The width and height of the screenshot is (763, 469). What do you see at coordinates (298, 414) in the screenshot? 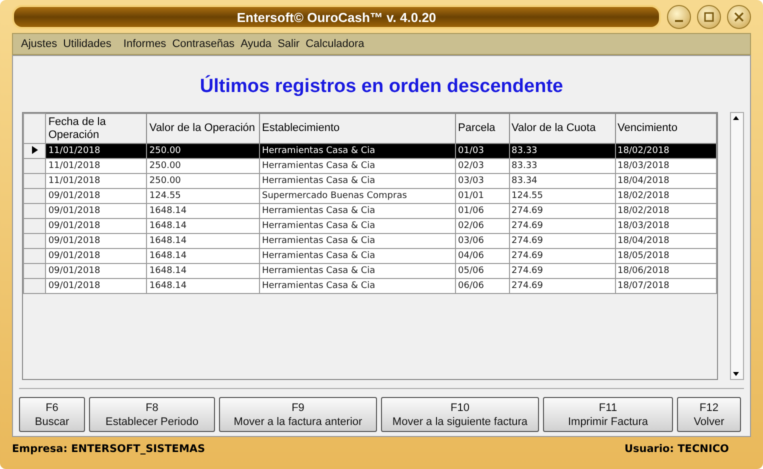
I see `function-key-button: F9 Mover a la factura anterior` at bounding box center [298, 414].